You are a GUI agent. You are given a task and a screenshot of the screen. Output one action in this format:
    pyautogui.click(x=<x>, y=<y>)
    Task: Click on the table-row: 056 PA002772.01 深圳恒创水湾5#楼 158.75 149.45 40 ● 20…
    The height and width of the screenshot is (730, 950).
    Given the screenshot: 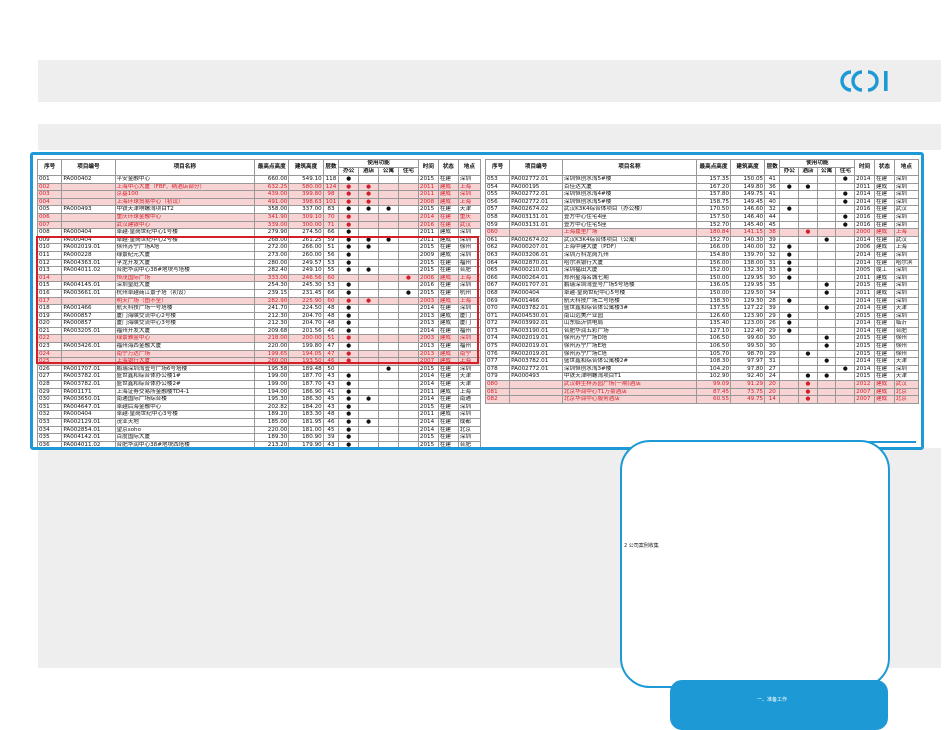 What is the action you would take?
    pyautogui.click(x=702, y=202)
    